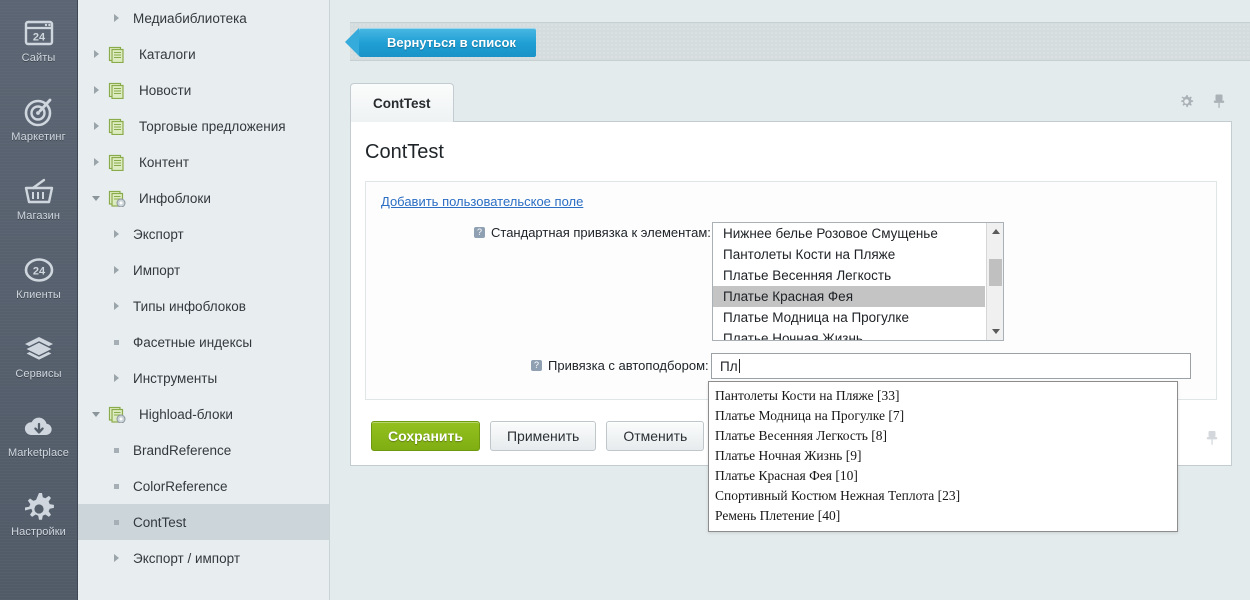 The image size is (1250, 600). I want to click on cancel-button: Отменить, so click(655, 436).